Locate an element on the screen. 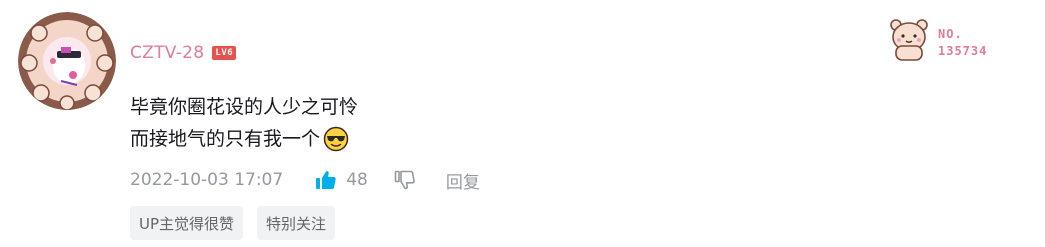  dislike-button is located at coordinates (405, 180).